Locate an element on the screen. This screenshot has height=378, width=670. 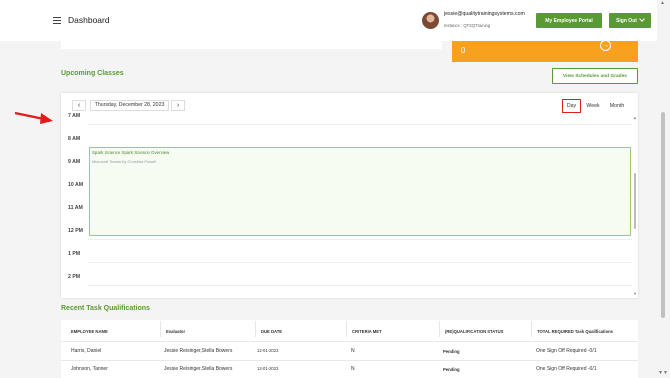
recent-tasks-title: Recent Task Qualifications is located at coordinates (105, 308).